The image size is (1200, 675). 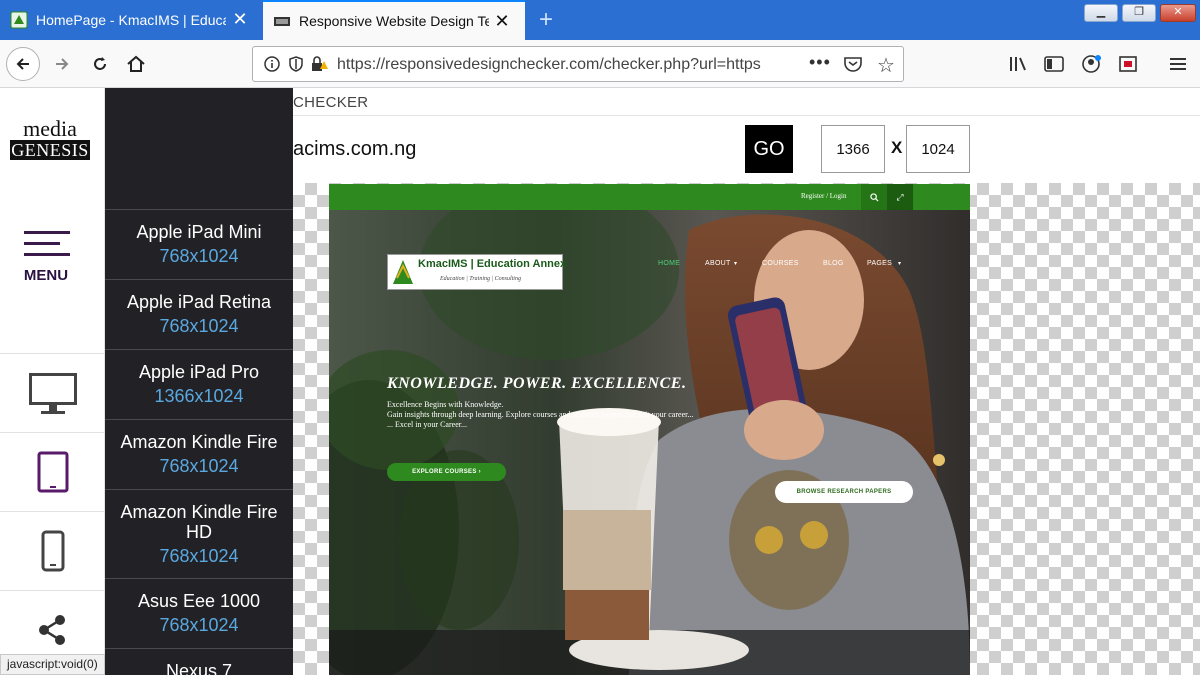 What do you see at coordinates (52, 664) in the screenshot?
I see `status-bar: javascript:void(0)` at bounding box center [52, 664].